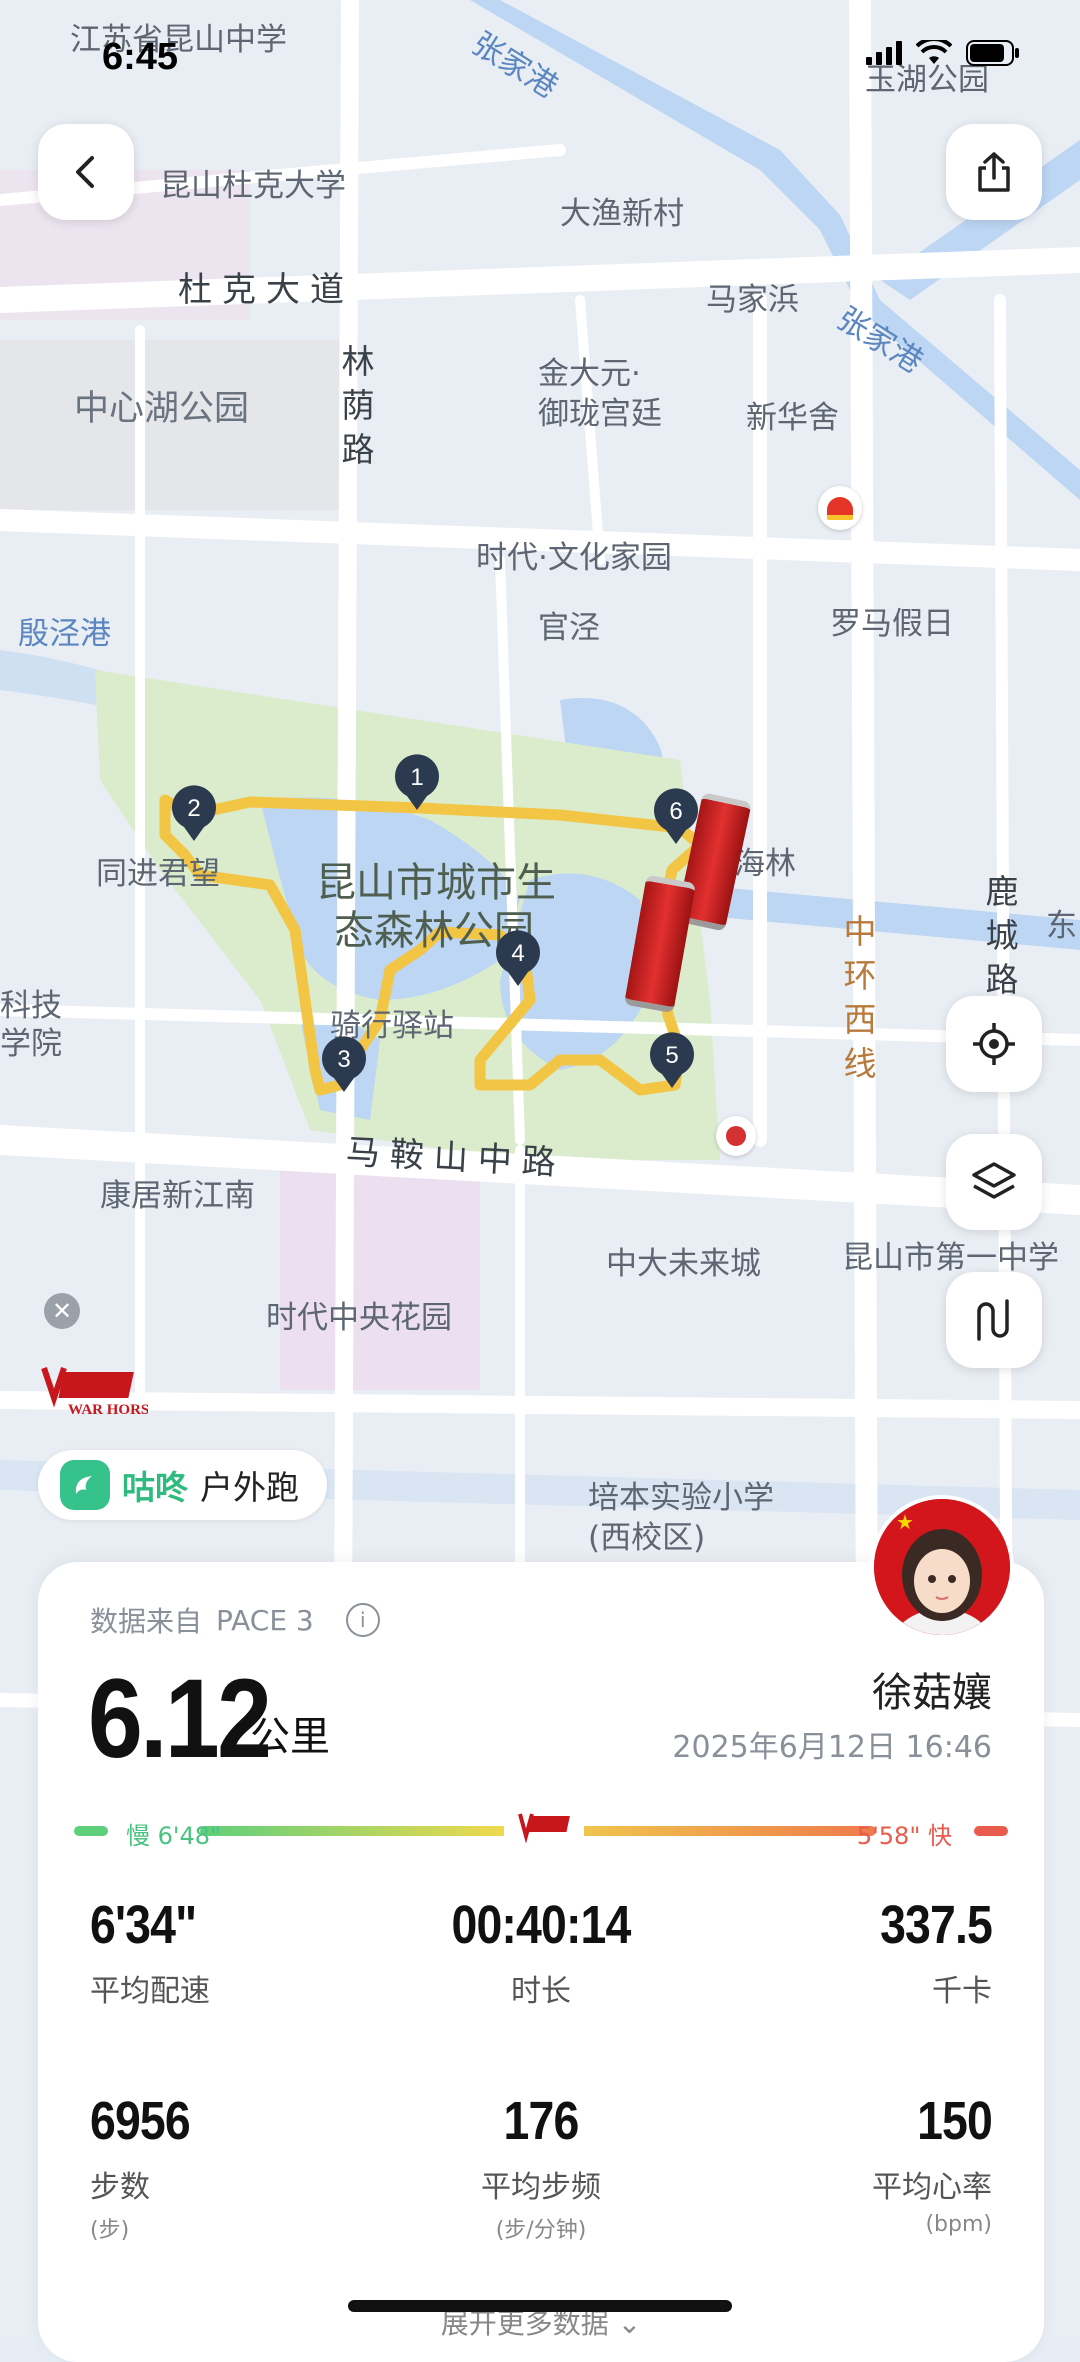  I want to click on route-toggle-button, so click(994, 1320).